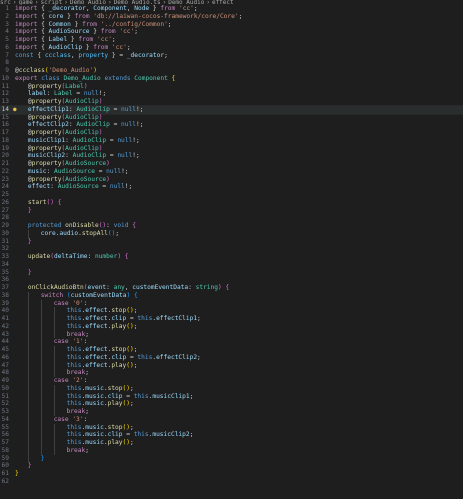  What do you see at coordinates (231, 63) in the screenshot?
I see `code-line: 8` at bounding box center [231, 63].